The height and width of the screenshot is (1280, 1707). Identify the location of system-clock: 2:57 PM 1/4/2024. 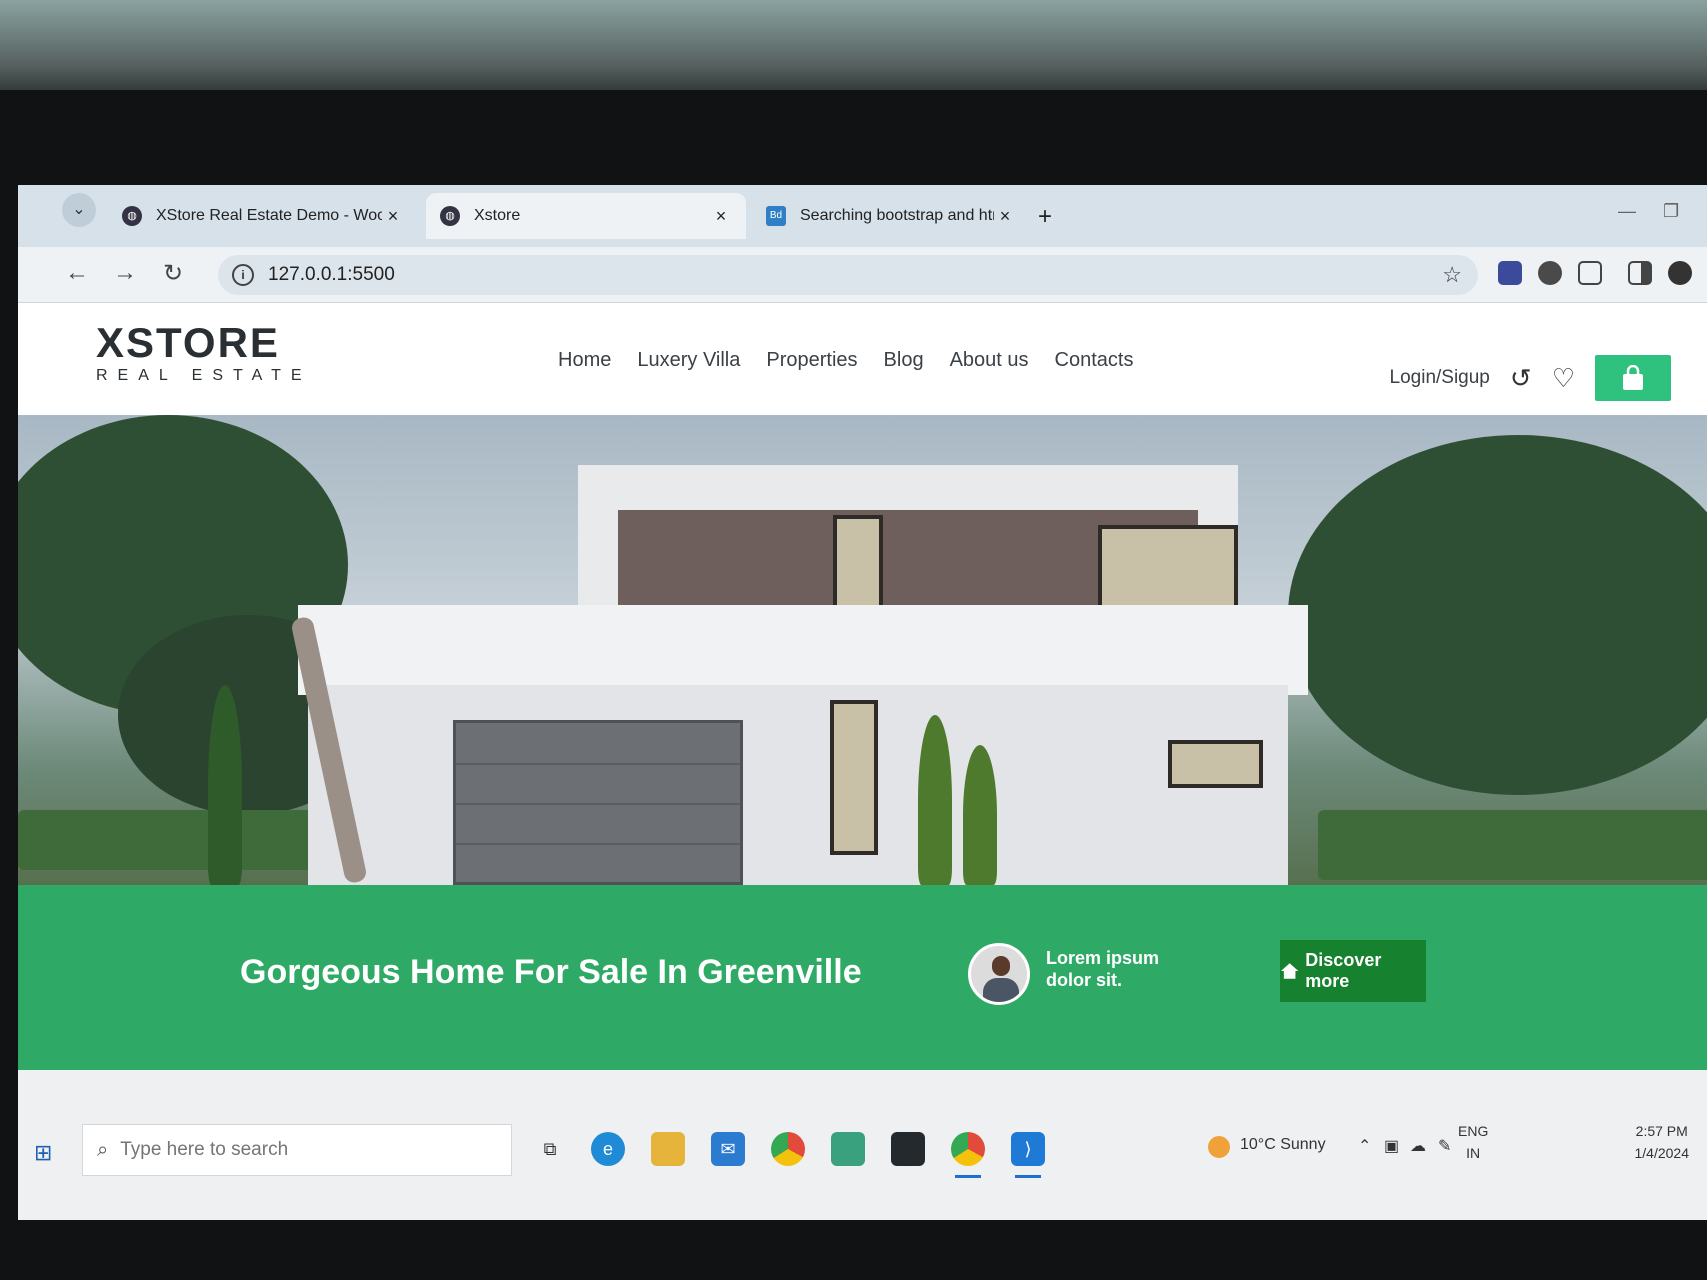
(1662, 1142).